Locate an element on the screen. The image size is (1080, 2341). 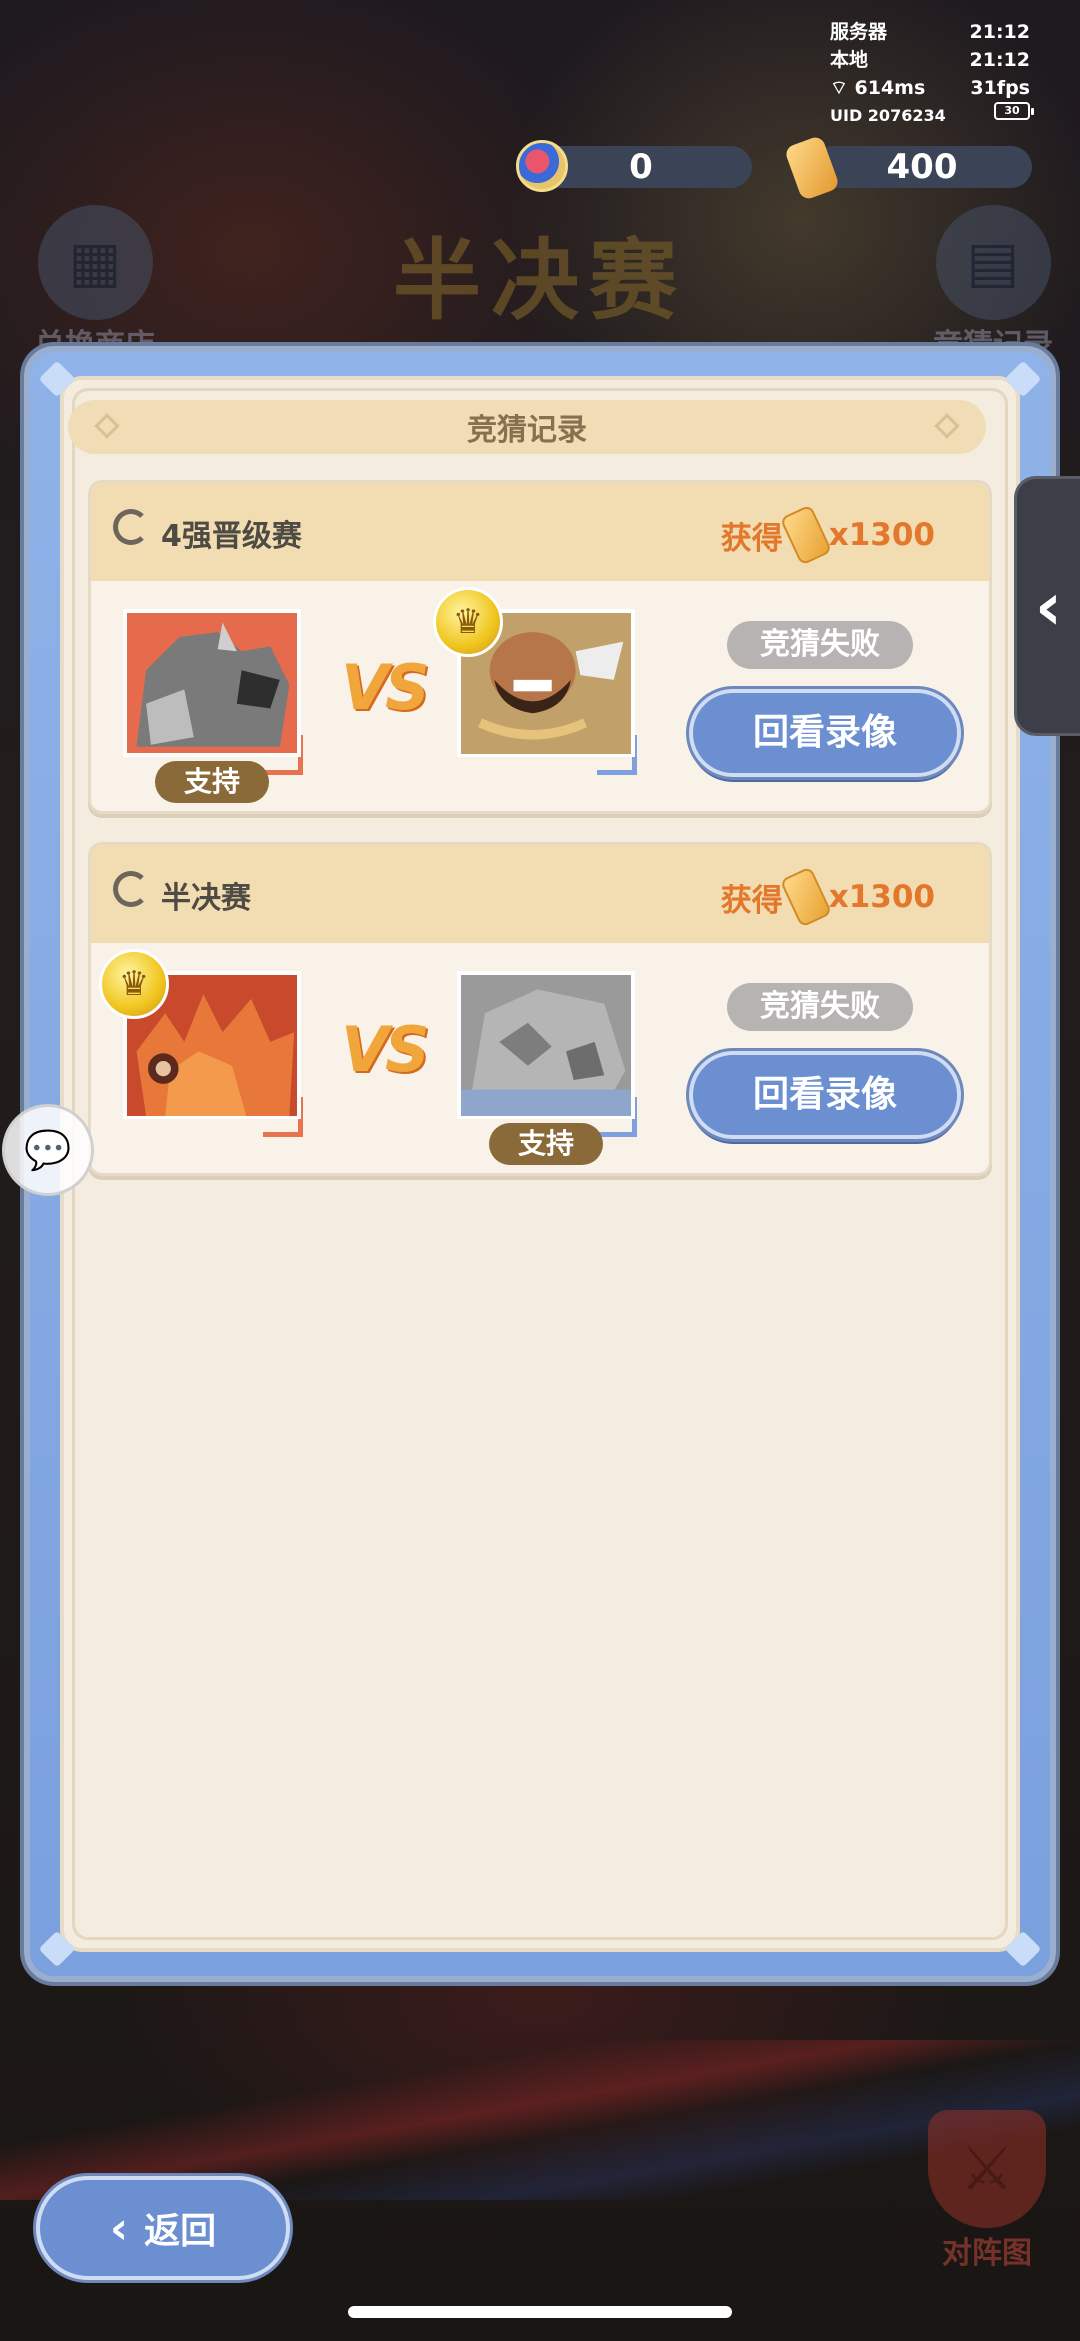
server-time: 21:12 is located at coordinates (999, 32).